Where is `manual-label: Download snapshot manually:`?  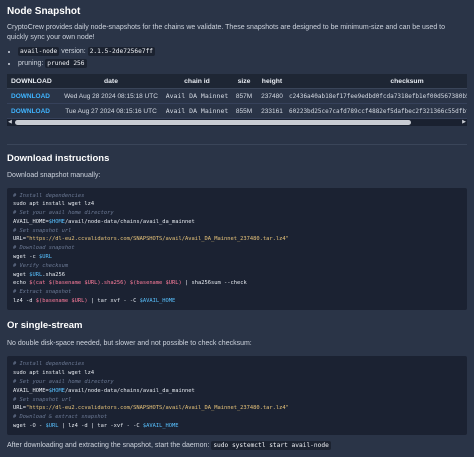
manual-label: Download snapshot manually: is located at coordinates (54, 175).